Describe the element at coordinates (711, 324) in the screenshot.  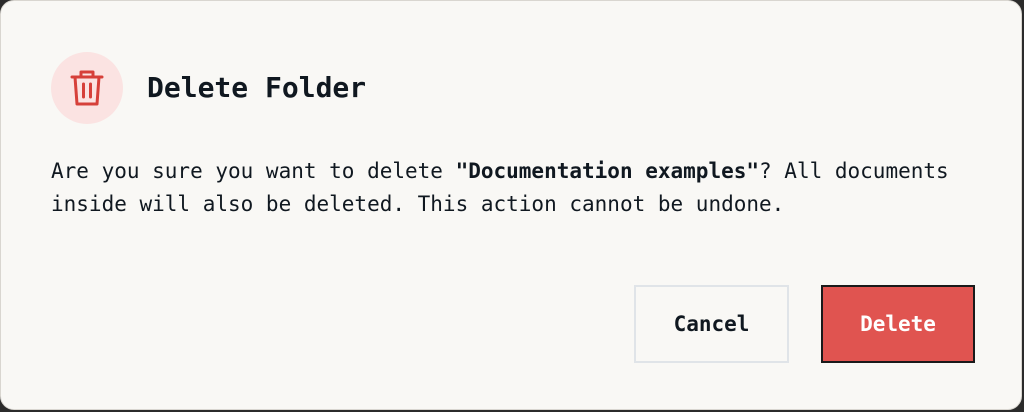
I see `cancel-button: Cancel` at that location.